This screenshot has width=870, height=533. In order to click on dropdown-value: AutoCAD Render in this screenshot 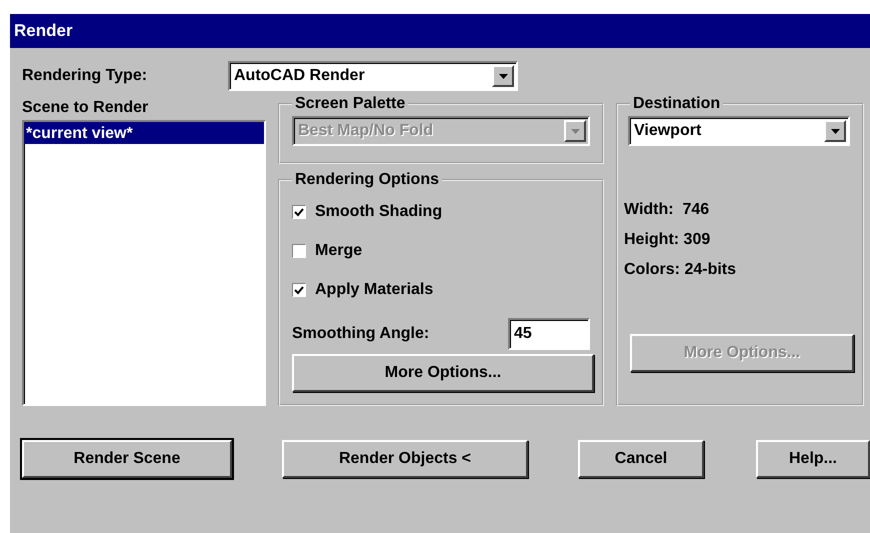, I will do `click(299, 76)`.